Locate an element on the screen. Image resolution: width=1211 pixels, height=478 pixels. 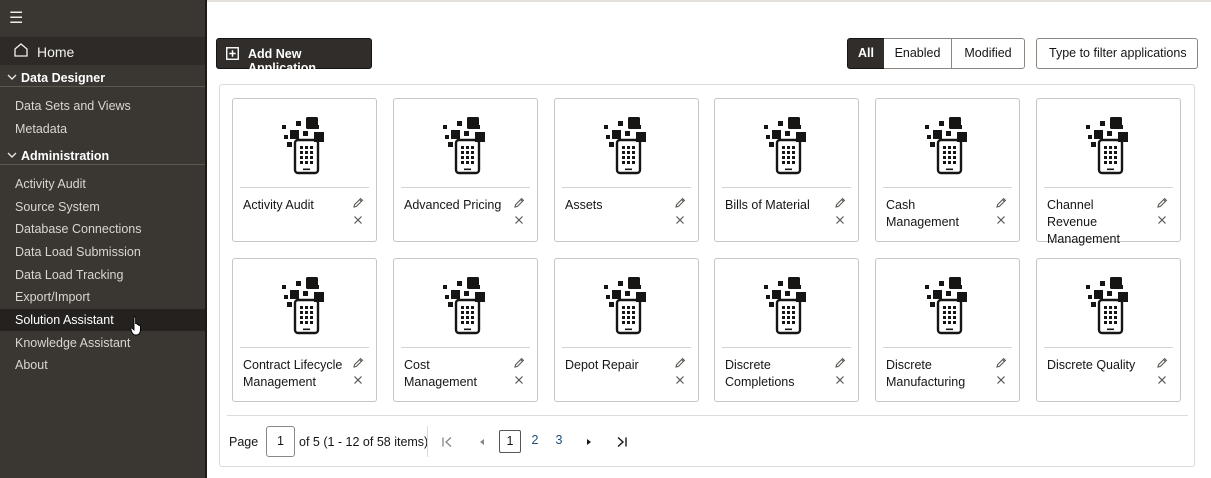
sidebar-item-label: Home is located at coordinates (56, 52).